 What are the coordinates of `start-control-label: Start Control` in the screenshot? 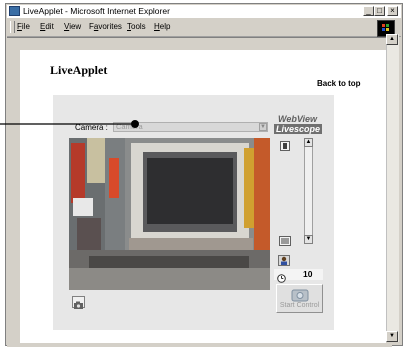 It's located at (299, 305).